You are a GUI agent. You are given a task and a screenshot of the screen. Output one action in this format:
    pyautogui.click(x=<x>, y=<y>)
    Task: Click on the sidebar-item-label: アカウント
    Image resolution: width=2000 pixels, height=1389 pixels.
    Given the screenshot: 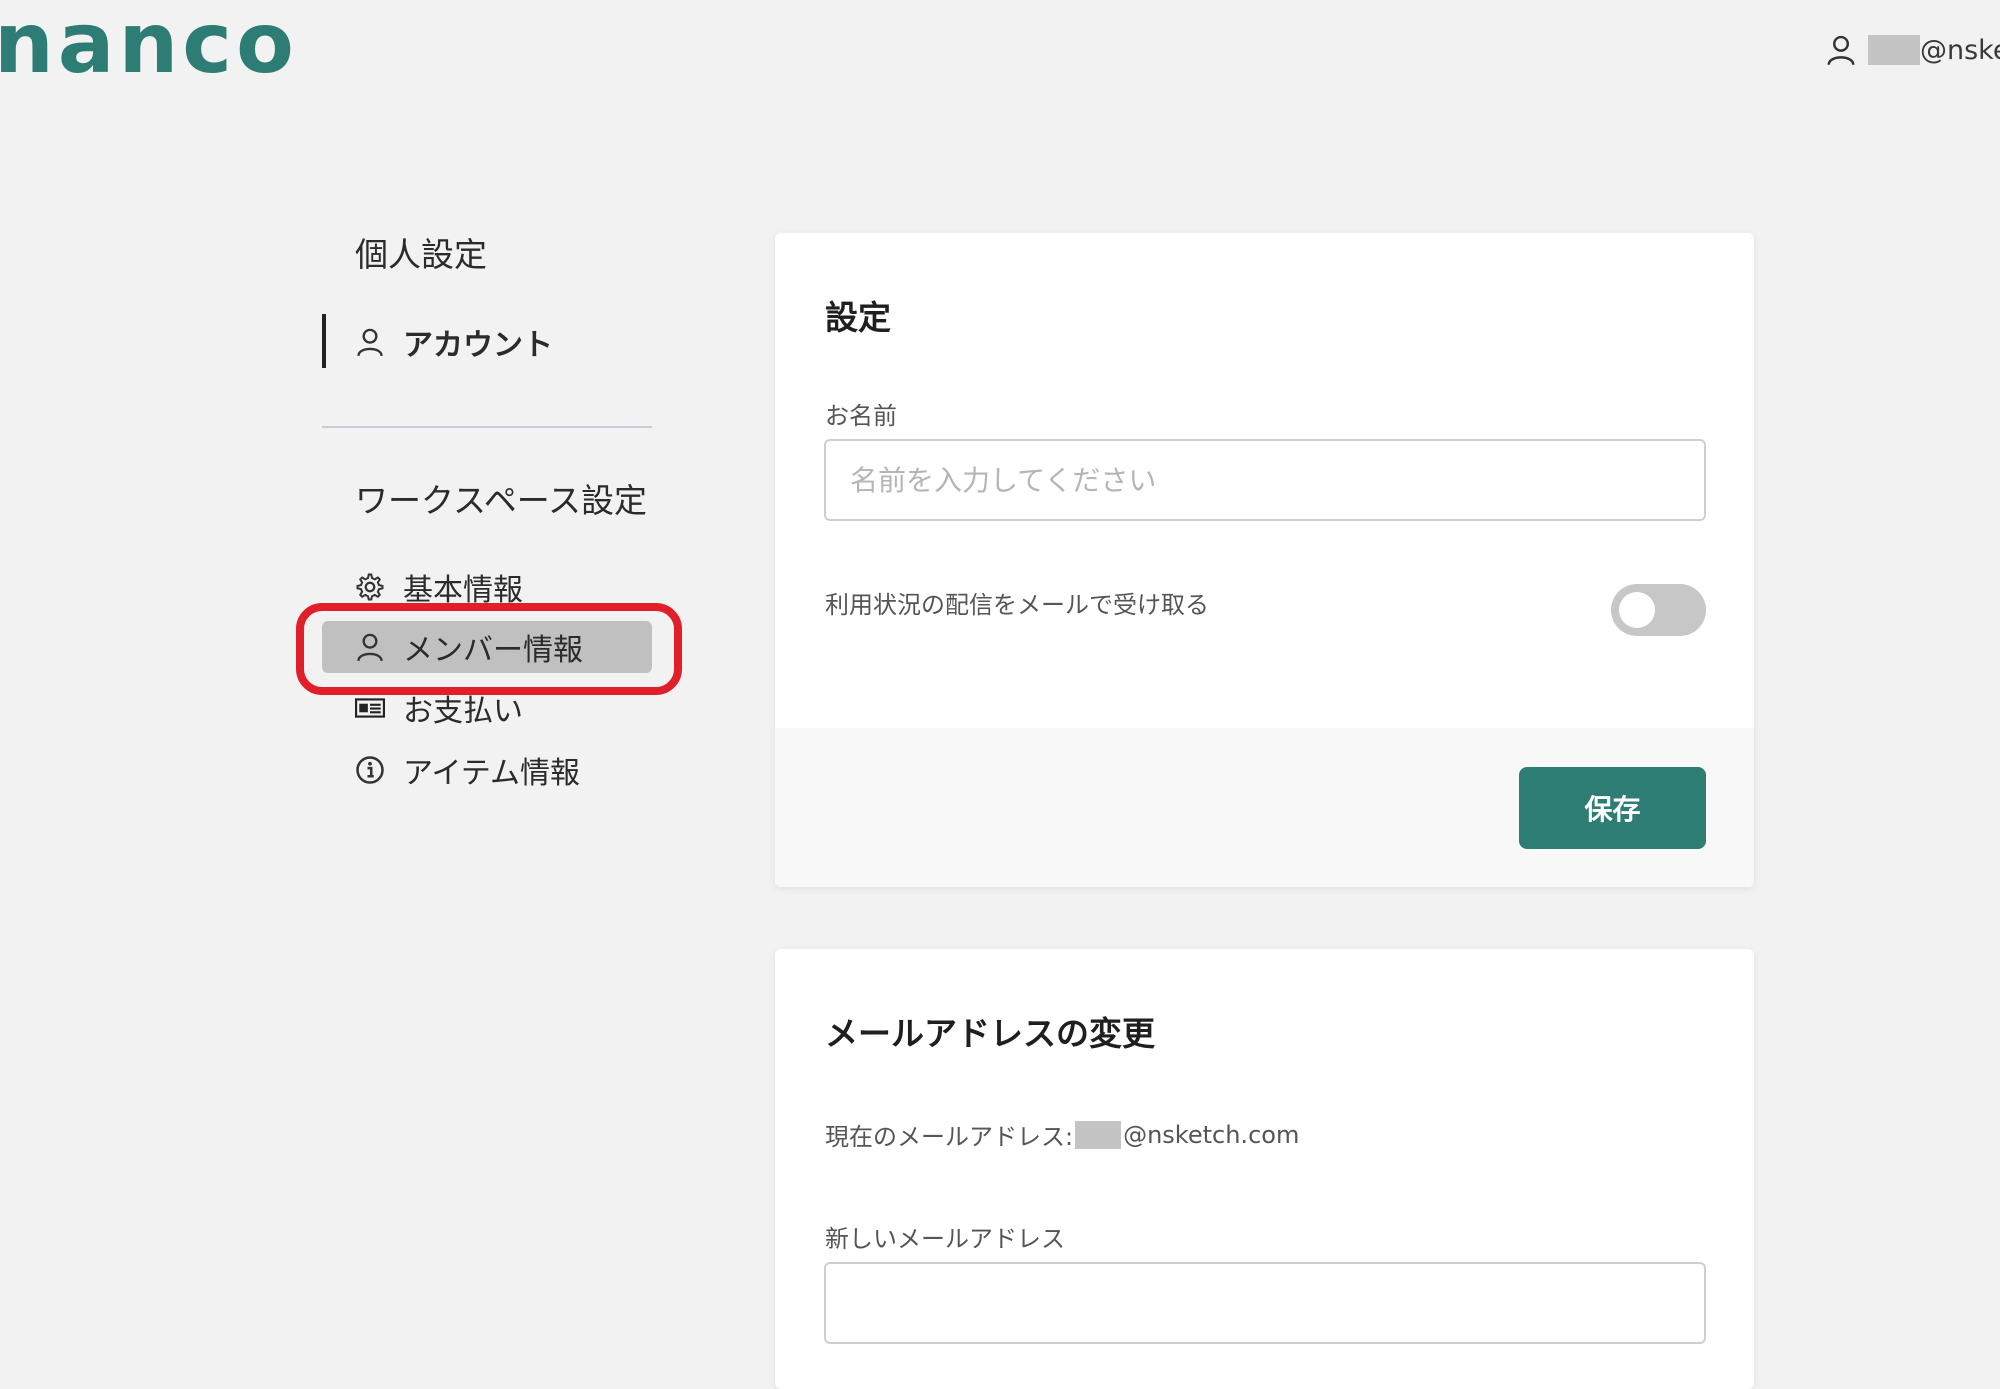 What is the action you would take?
    pyautogui.click(x=478, y=345)
    